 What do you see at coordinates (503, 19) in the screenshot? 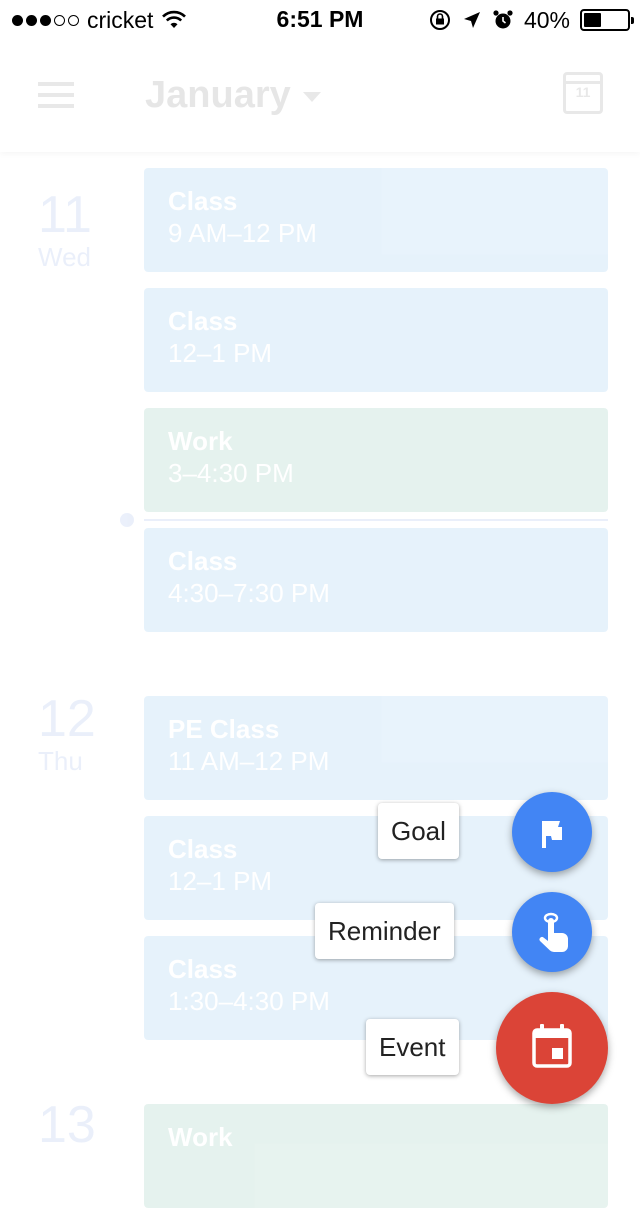
I see `alarm-icon` at bounding box center [503, 19].